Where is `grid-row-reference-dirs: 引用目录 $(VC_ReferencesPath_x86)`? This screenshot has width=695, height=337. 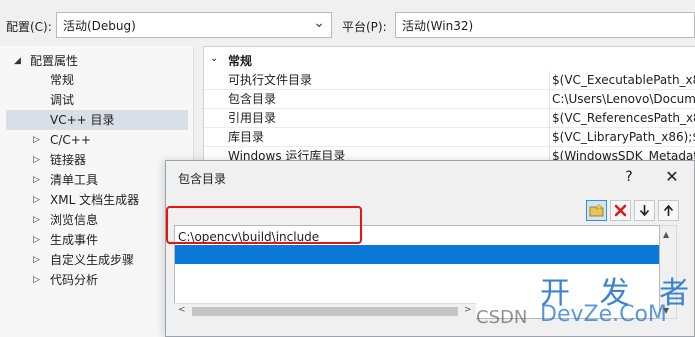 grid-row-reference-dirs: 引用目录 $(VC_ReferencesPath_x86) is located at coordinates (449, 118).